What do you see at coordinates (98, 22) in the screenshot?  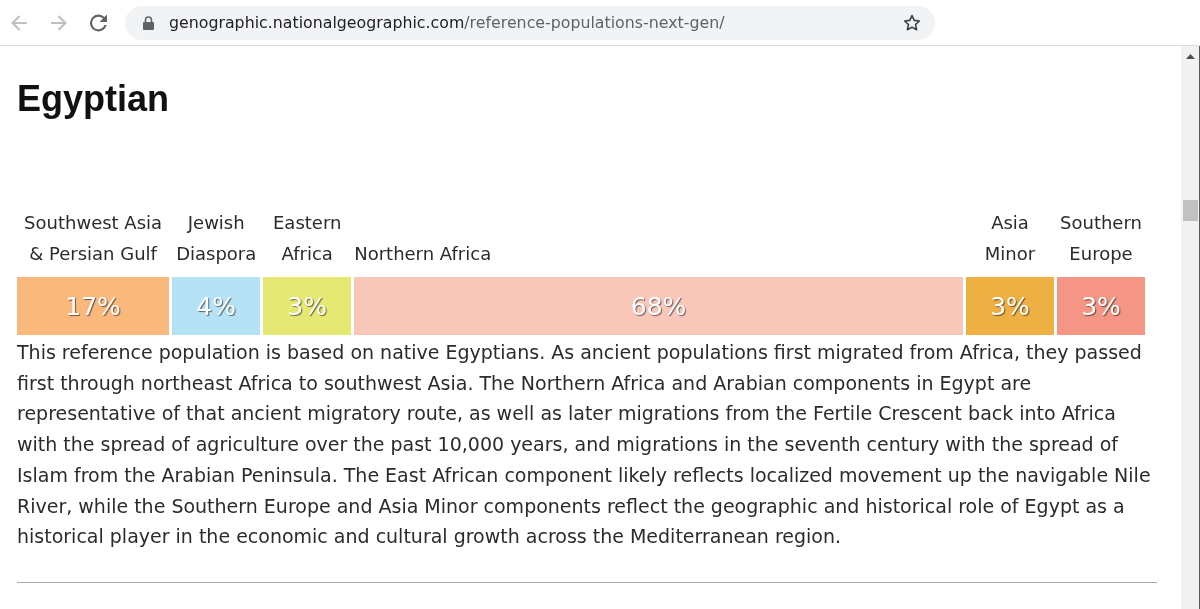 I see `reload-icon` at bounding box center [98, 22].